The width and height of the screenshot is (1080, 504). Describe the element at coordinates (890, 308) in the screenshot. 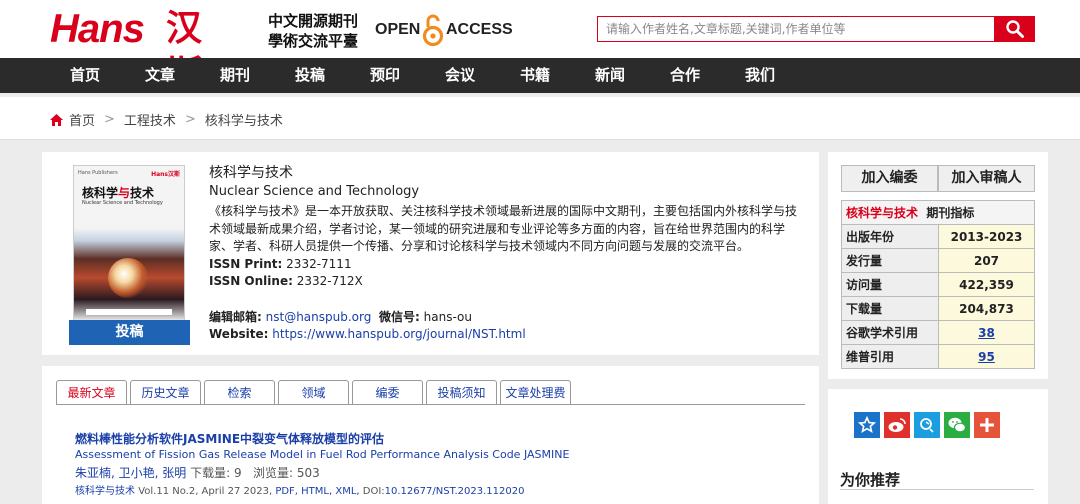

I see `metric-label: 下载量` at that location.